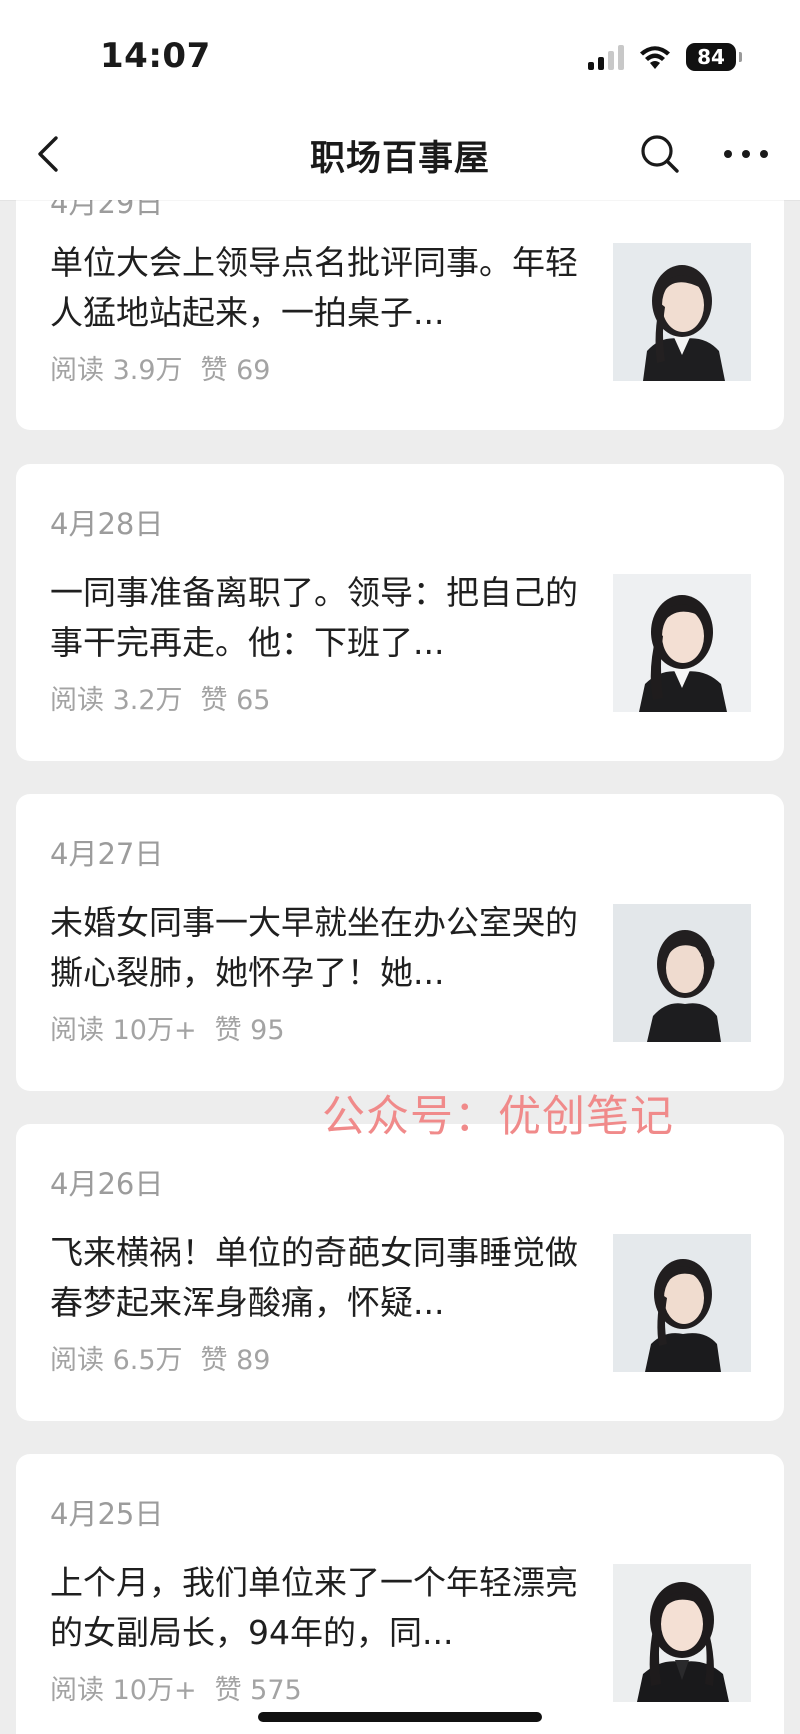 The height and width of the screenshot is (1734, 800). What do you see at coordinates (107, 1184) in the screenshot?
I see `article-date: 4月26日` at bounding box center [107, 1184].